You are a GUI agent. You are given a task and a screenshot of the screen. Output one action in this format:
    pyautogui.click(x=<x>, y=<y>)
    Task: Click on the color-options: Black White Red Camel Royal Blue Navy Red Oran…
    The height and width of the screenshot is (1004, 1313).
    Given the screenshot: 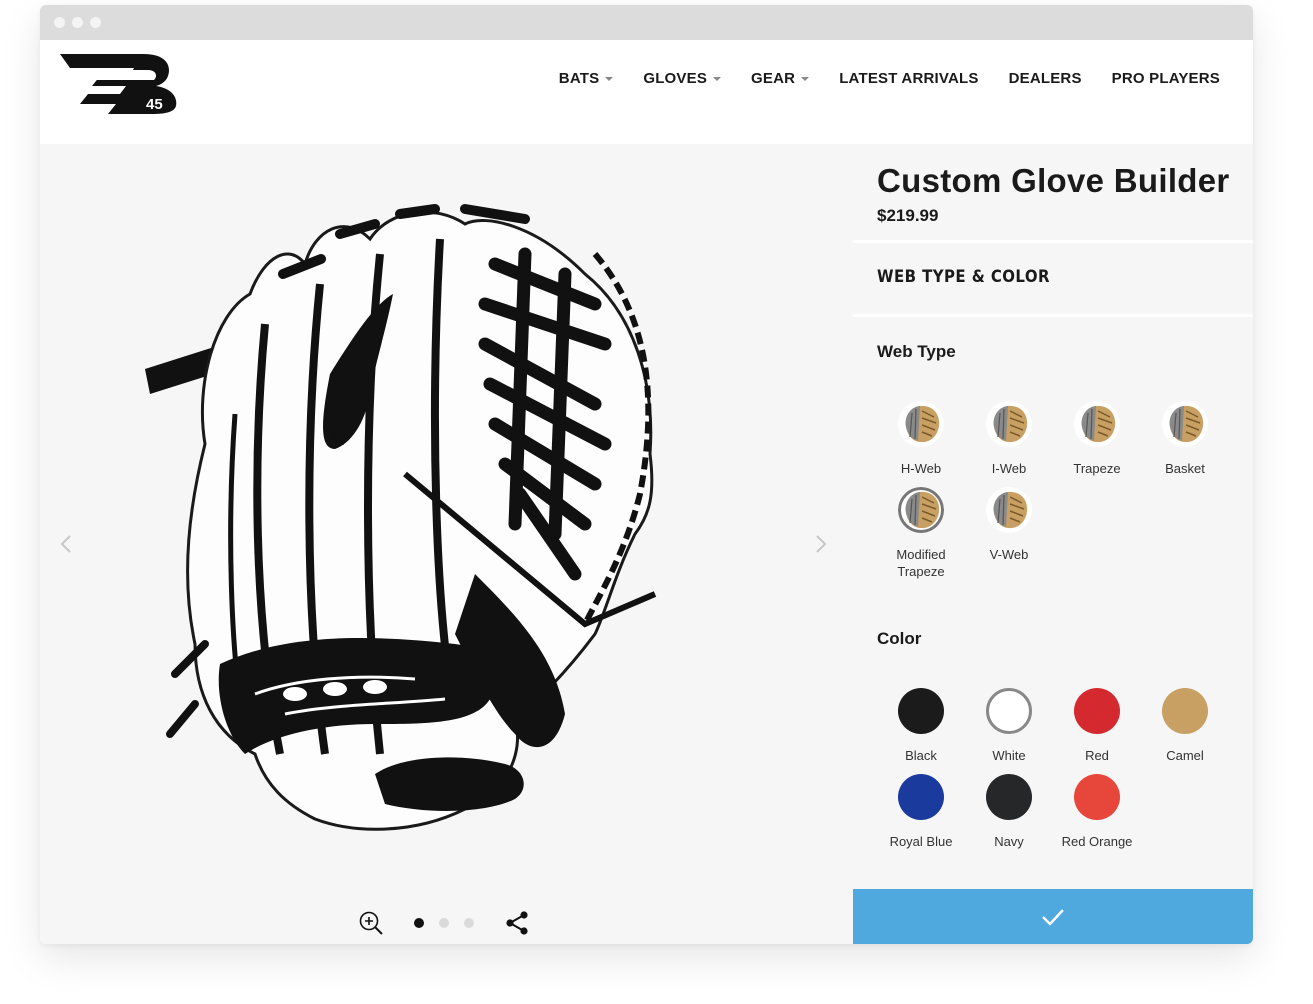 What is the action you would take?
    pyautogui.click(x=1053, y=769)
    